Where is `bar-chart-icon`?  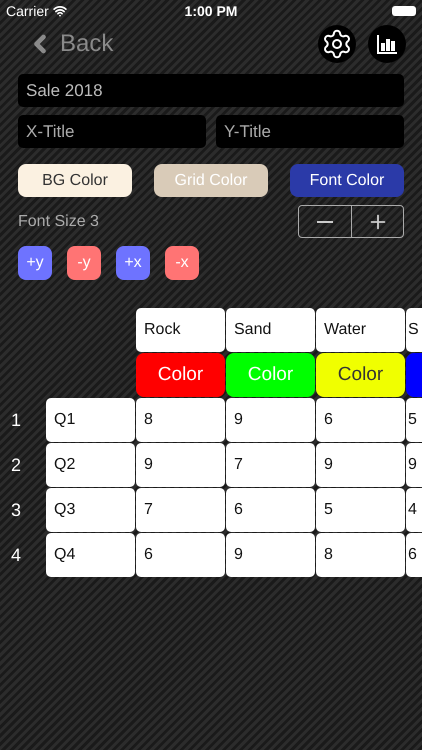
bar-chart-icon is located at coordinates (387, 44).